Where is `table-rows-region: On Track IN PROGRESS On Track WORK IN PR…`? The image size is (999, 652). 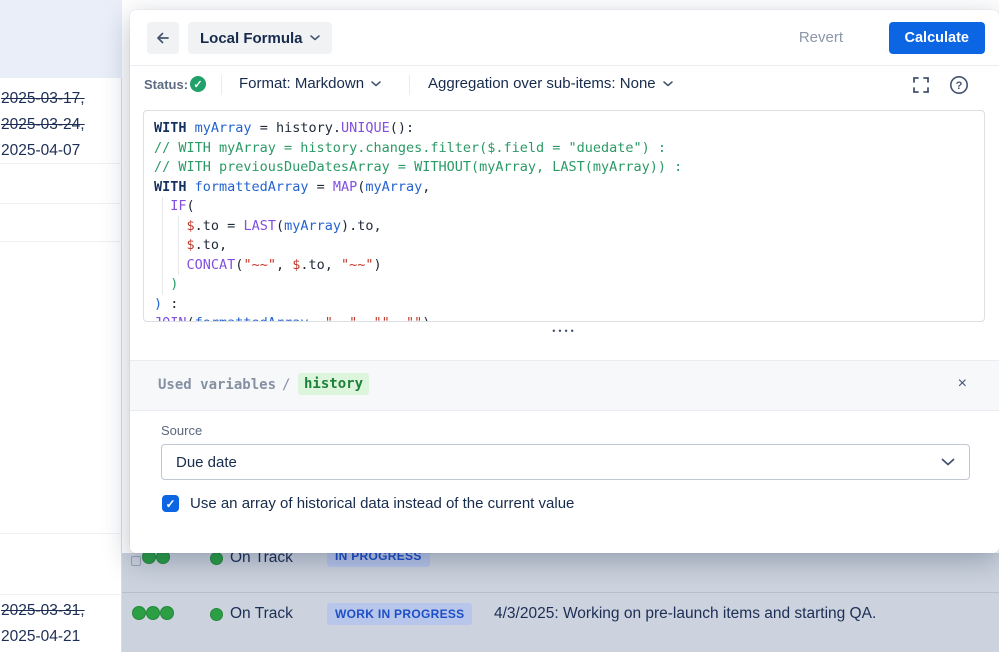
table-rows-region: On Track IN PROGRESS On Track WORK IN PR… is located at coordinates (560, 598).